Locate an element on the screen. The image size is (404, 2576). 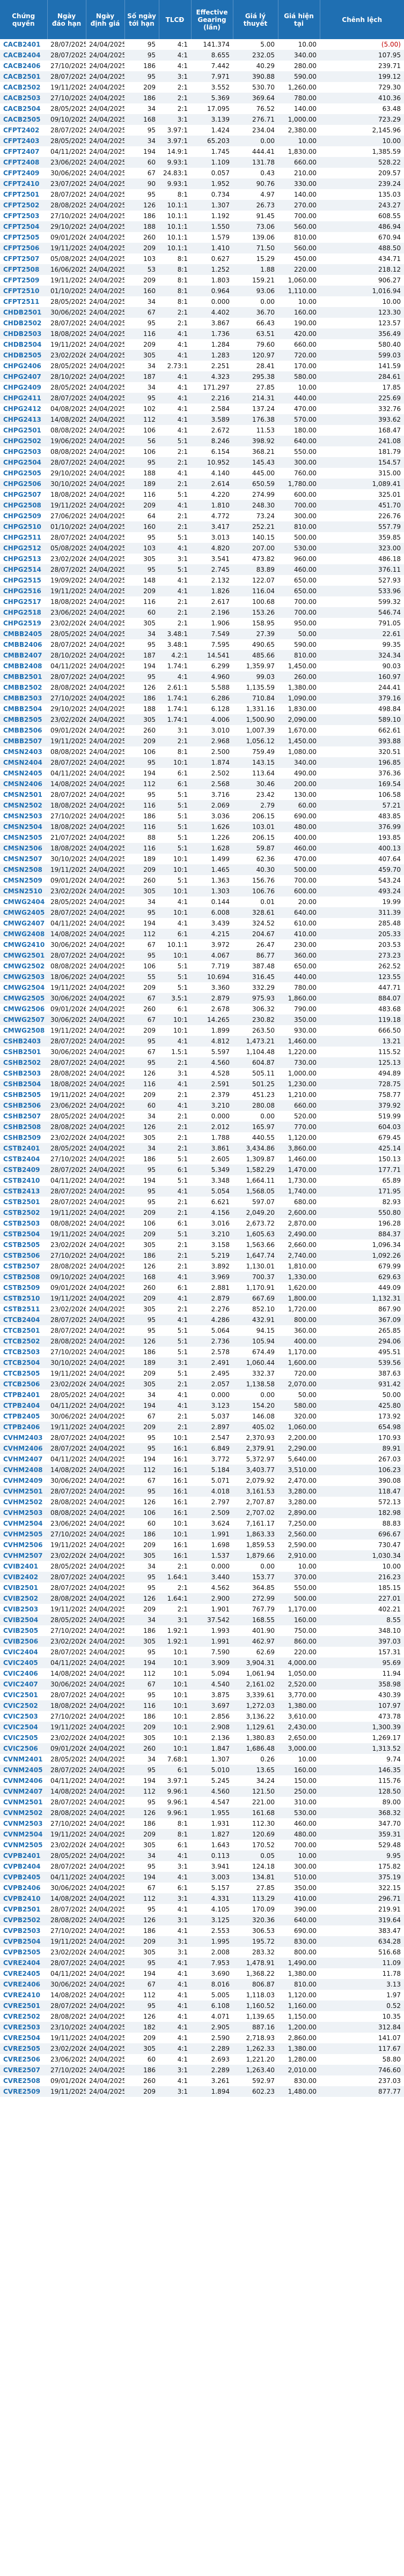
current-price-cell: 690.00 is located at coordinates (299, 1931).